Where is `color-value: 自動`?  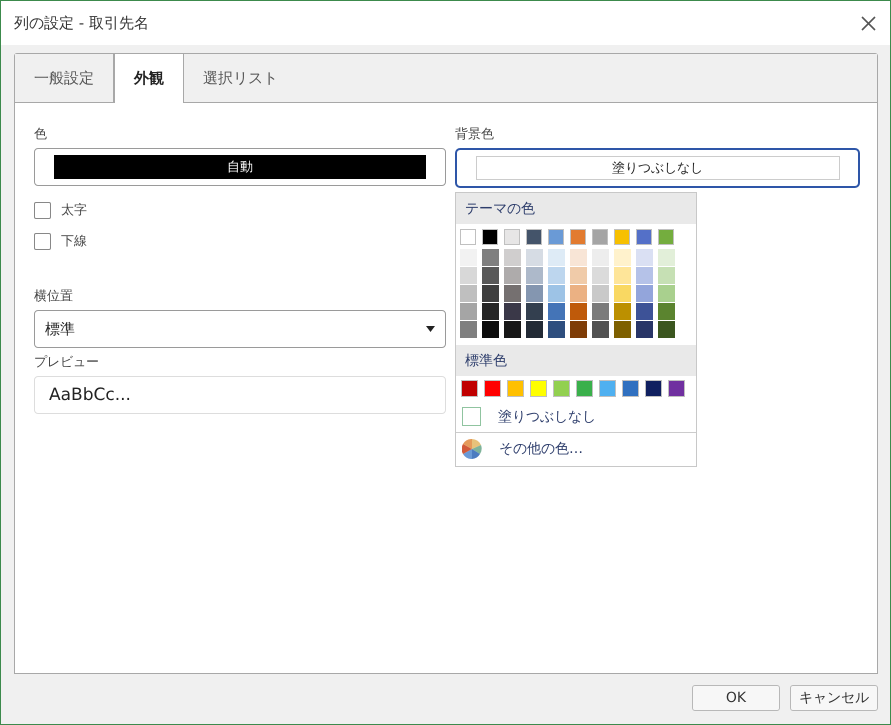 color-value: 自動 is located at coordinates (240, 167).